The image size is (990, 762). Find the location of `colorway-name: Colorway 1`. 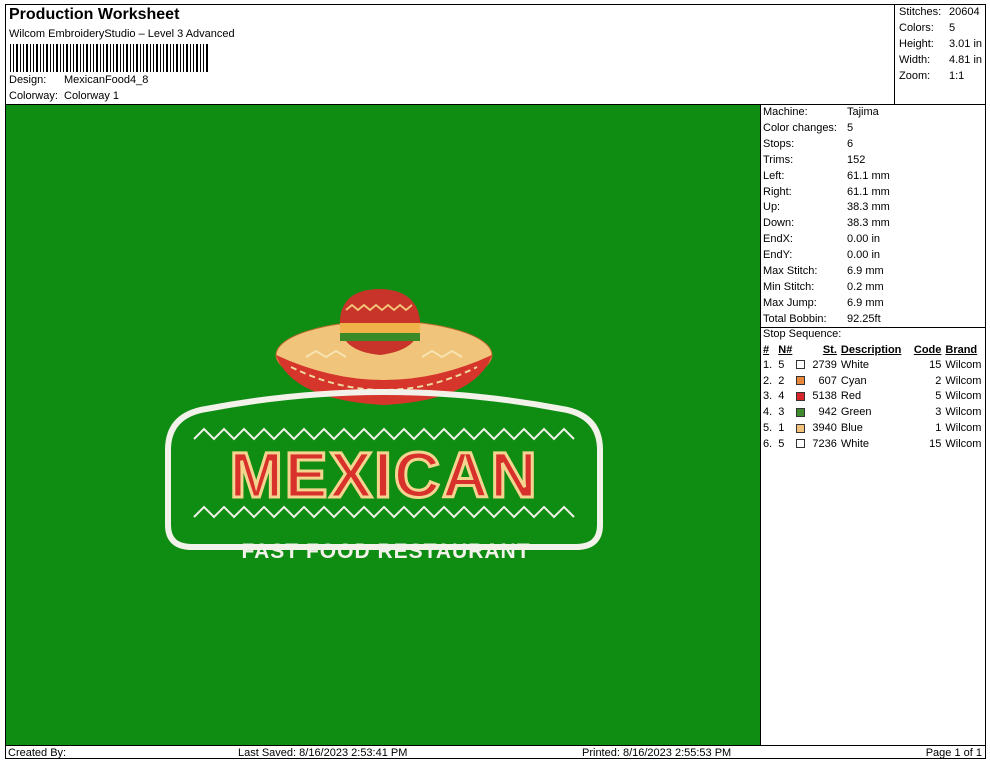

colorway-name: Colorway 1 is located at coordinates (92, 96).